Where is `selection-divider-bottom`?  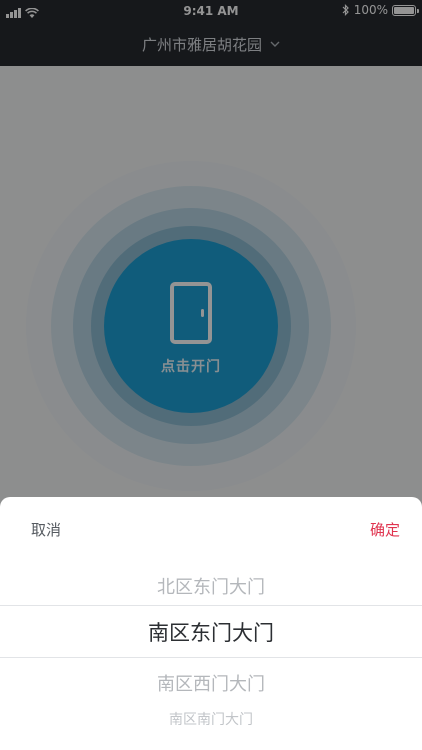 selection-divider-bottom is located at coordinates (211, 657).